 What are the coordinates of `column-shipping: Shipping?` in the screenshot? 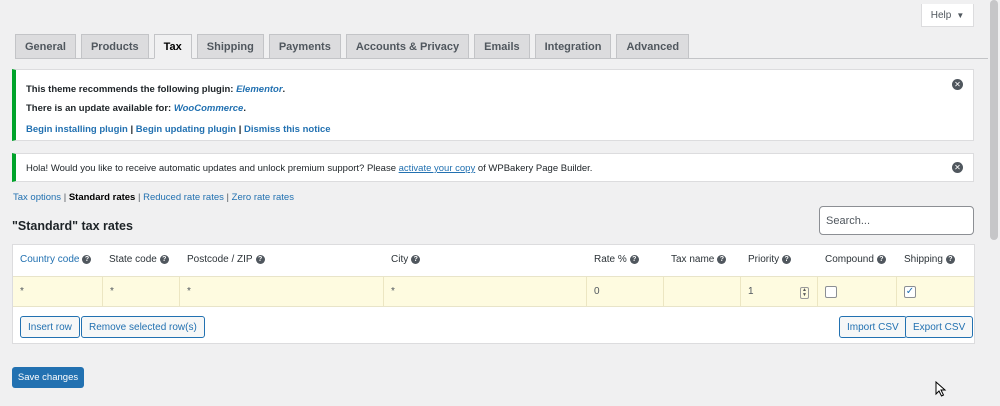 It's located at (929, 259).